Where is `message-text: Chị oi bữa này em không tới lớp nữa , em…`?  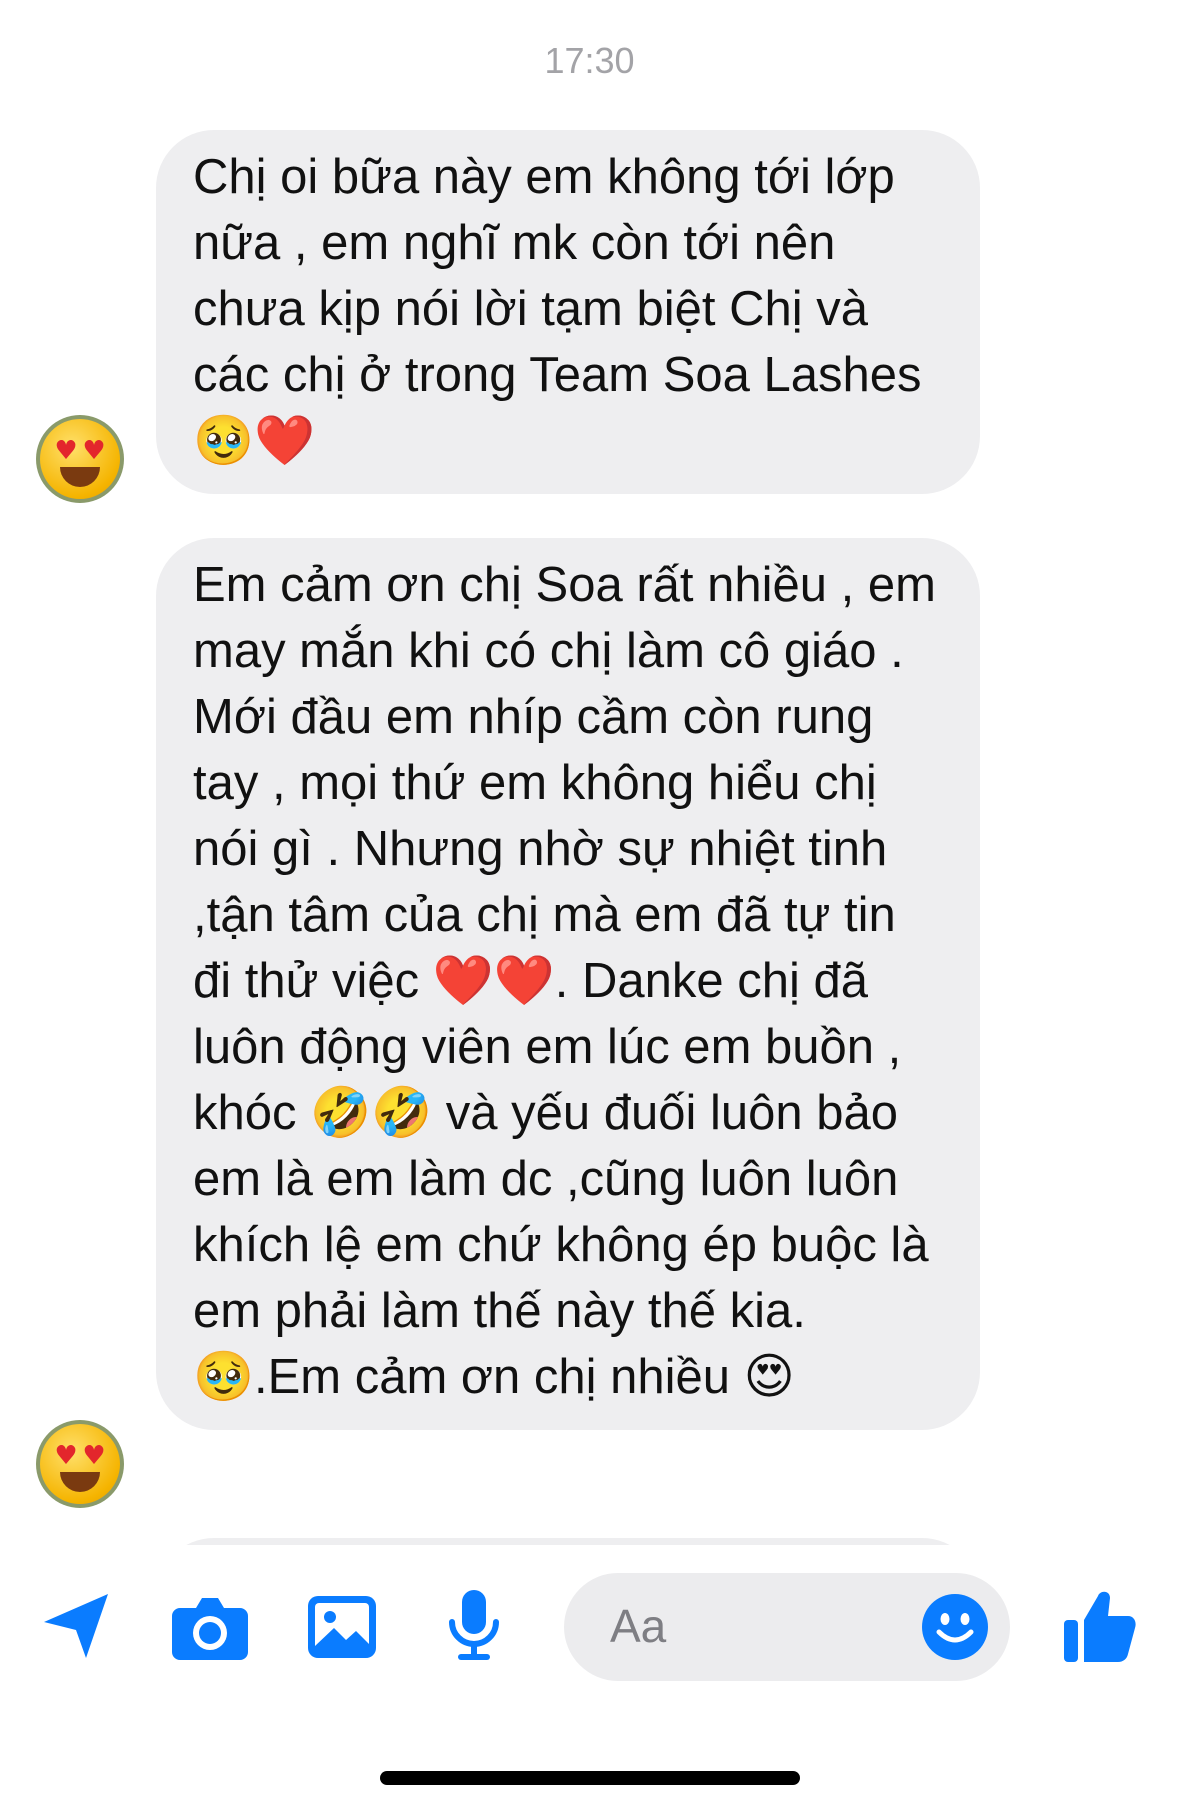 message-text: Chị oi bữa này em không tới lớp nữa , em… is located at coordinates (564, 309).